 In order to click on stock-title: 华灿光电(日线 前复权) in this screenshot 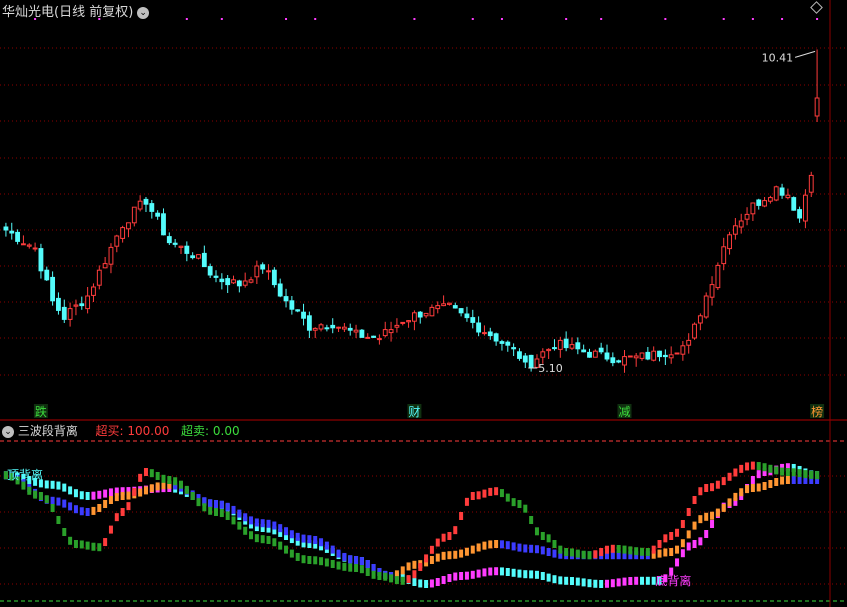, I will do `click(68, 12)`.